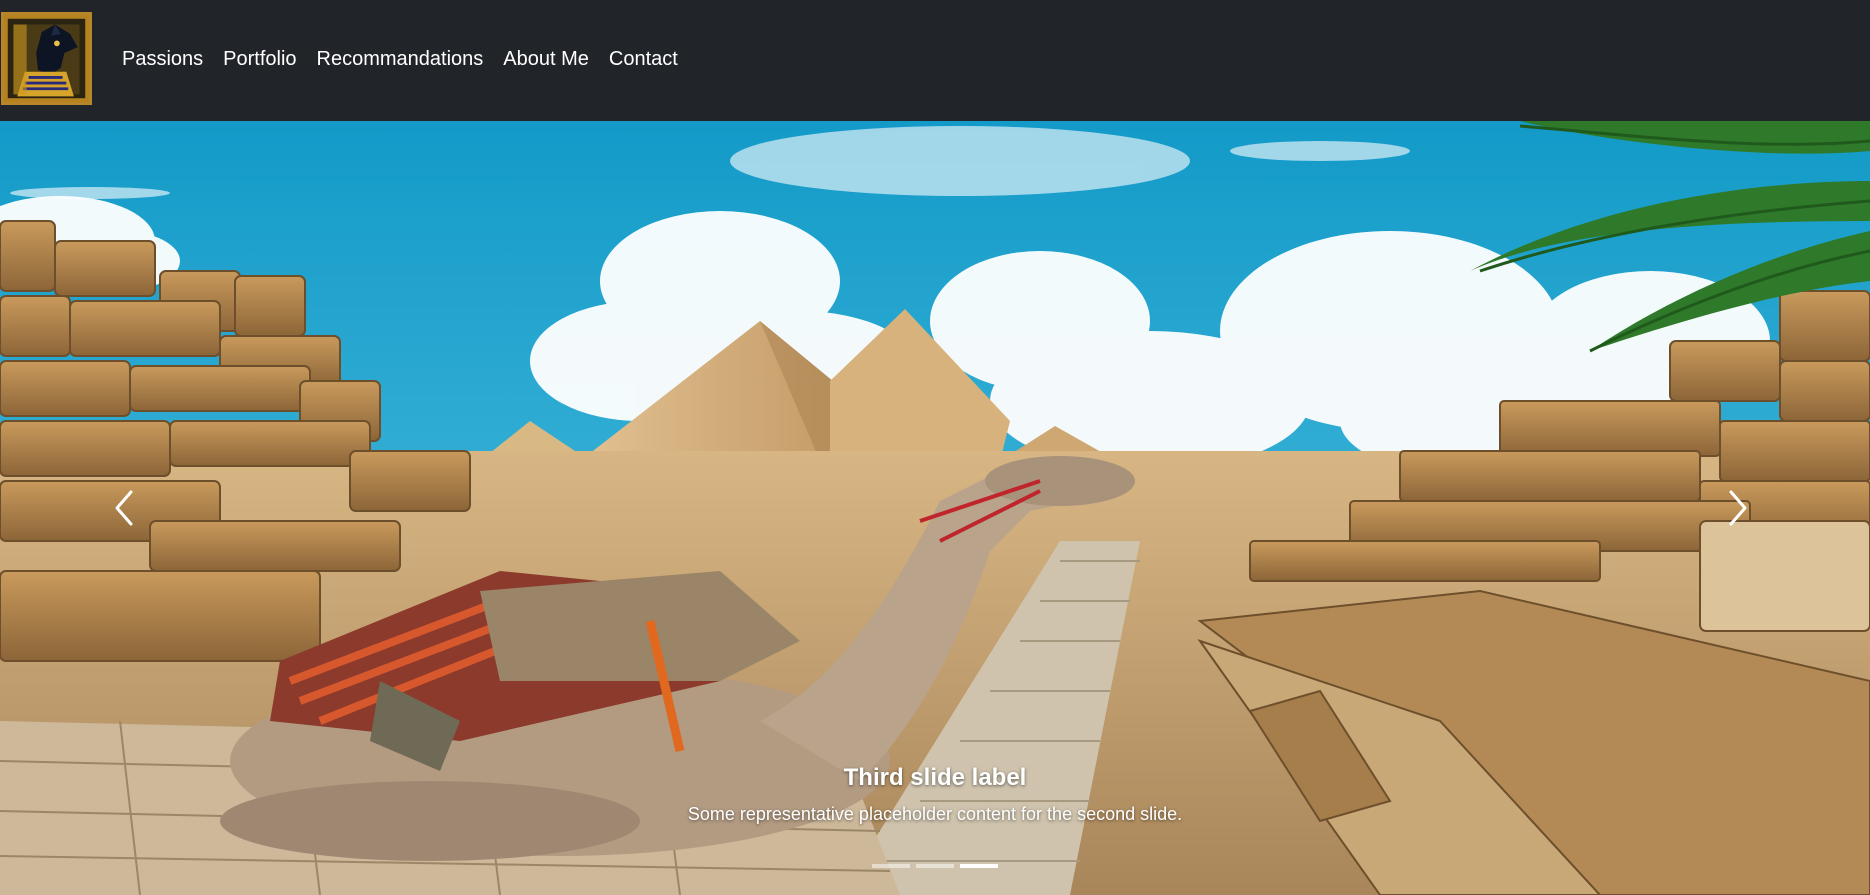 The height and width of the screenshot is (895, 1870). What do you see at coordinates (935, 777) in the screenshot?
I see `slide-title: Third slide label` at bounding box center [935, 777].